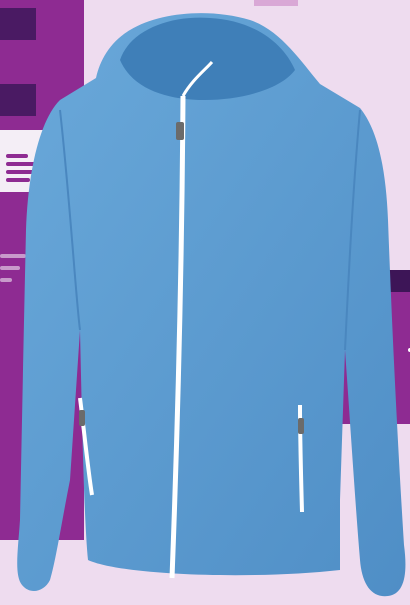  I want to click on right-pocket-pull, so click(301, 426).